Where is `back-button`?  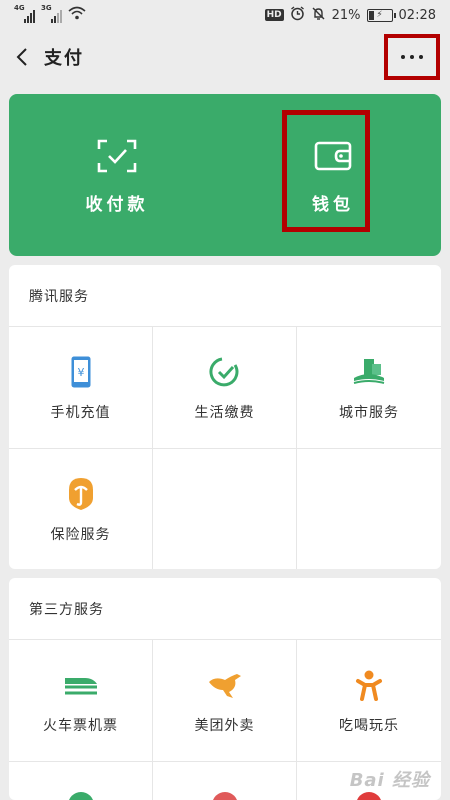 back-button is located at coordinates (22, 57).